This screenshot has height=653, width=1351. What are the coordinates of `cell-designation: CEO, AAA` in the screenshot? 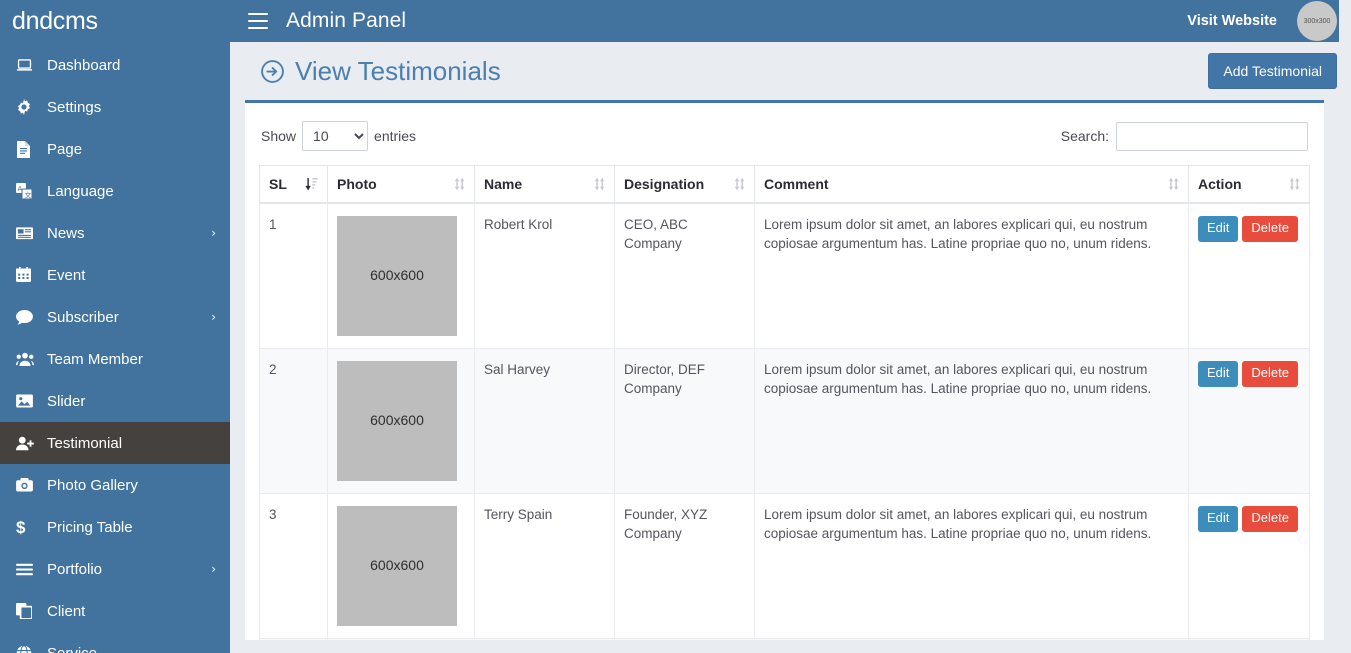 It's located at (684, 639).